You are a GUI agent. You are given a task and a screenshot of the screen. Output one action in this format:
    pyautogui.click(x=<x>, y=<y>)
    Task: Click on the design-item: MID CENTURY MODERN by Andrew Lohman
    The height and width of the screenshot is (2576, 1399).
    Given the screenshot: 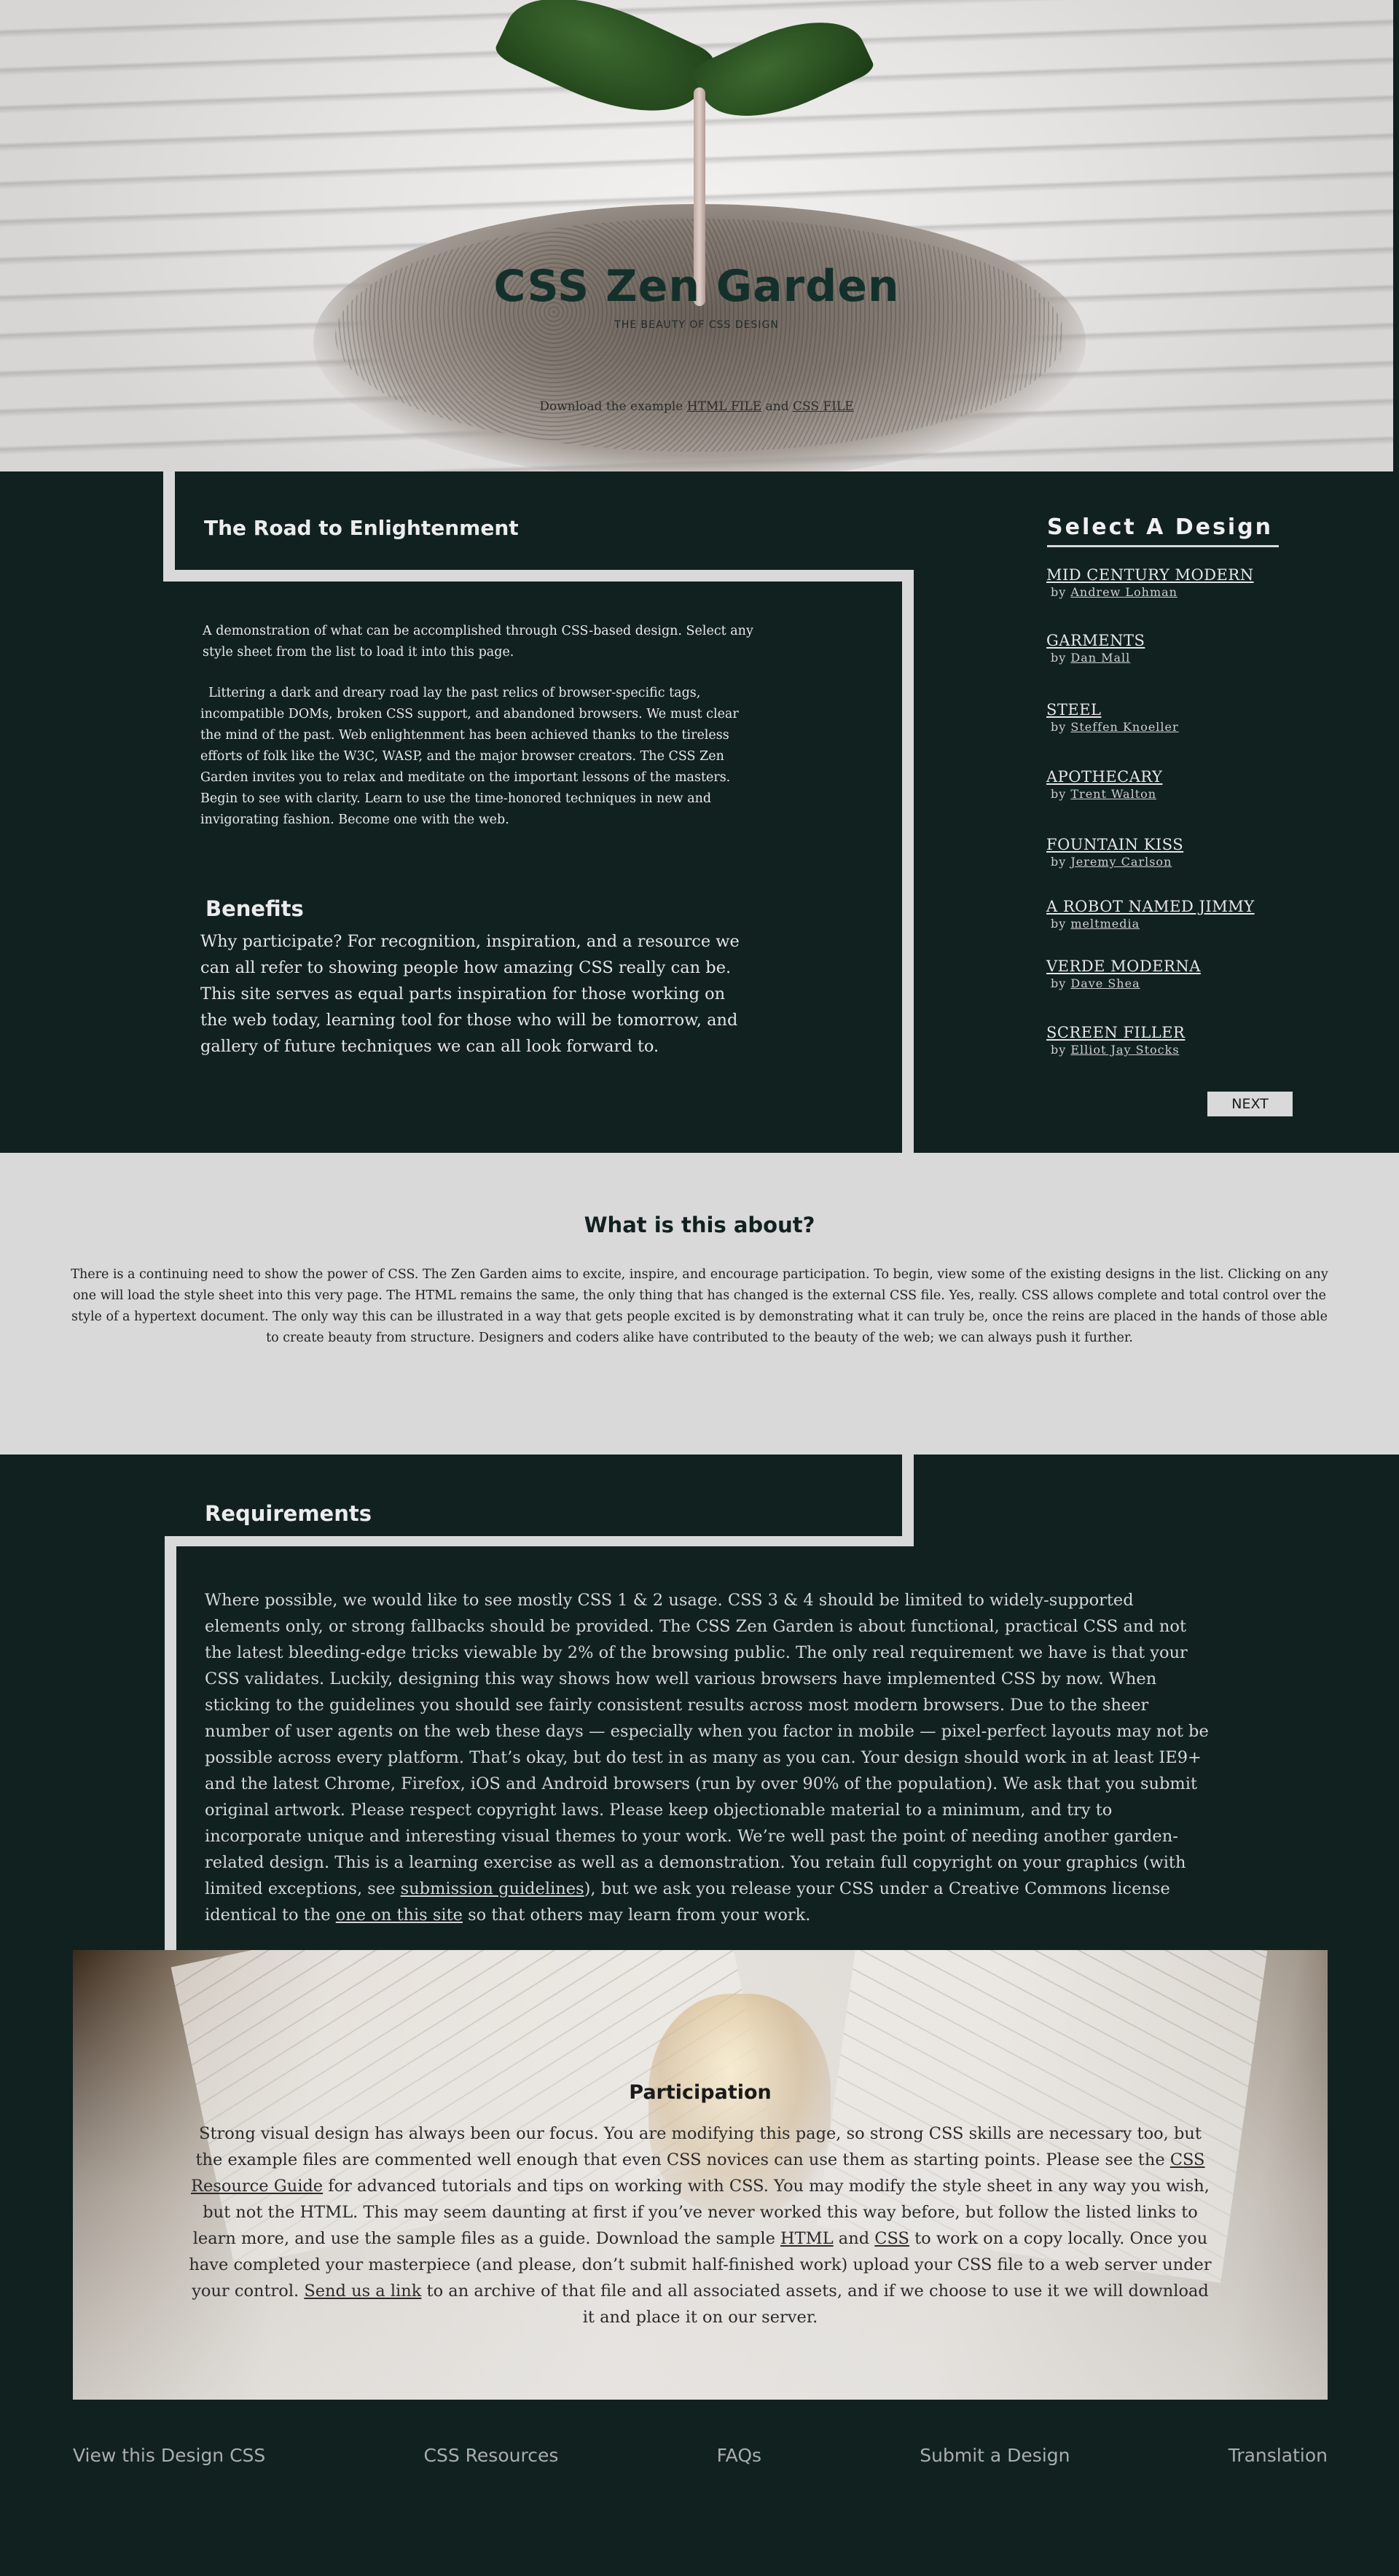 What is the action you would take?
    pyautogui.click(x=1185, y=582)
    